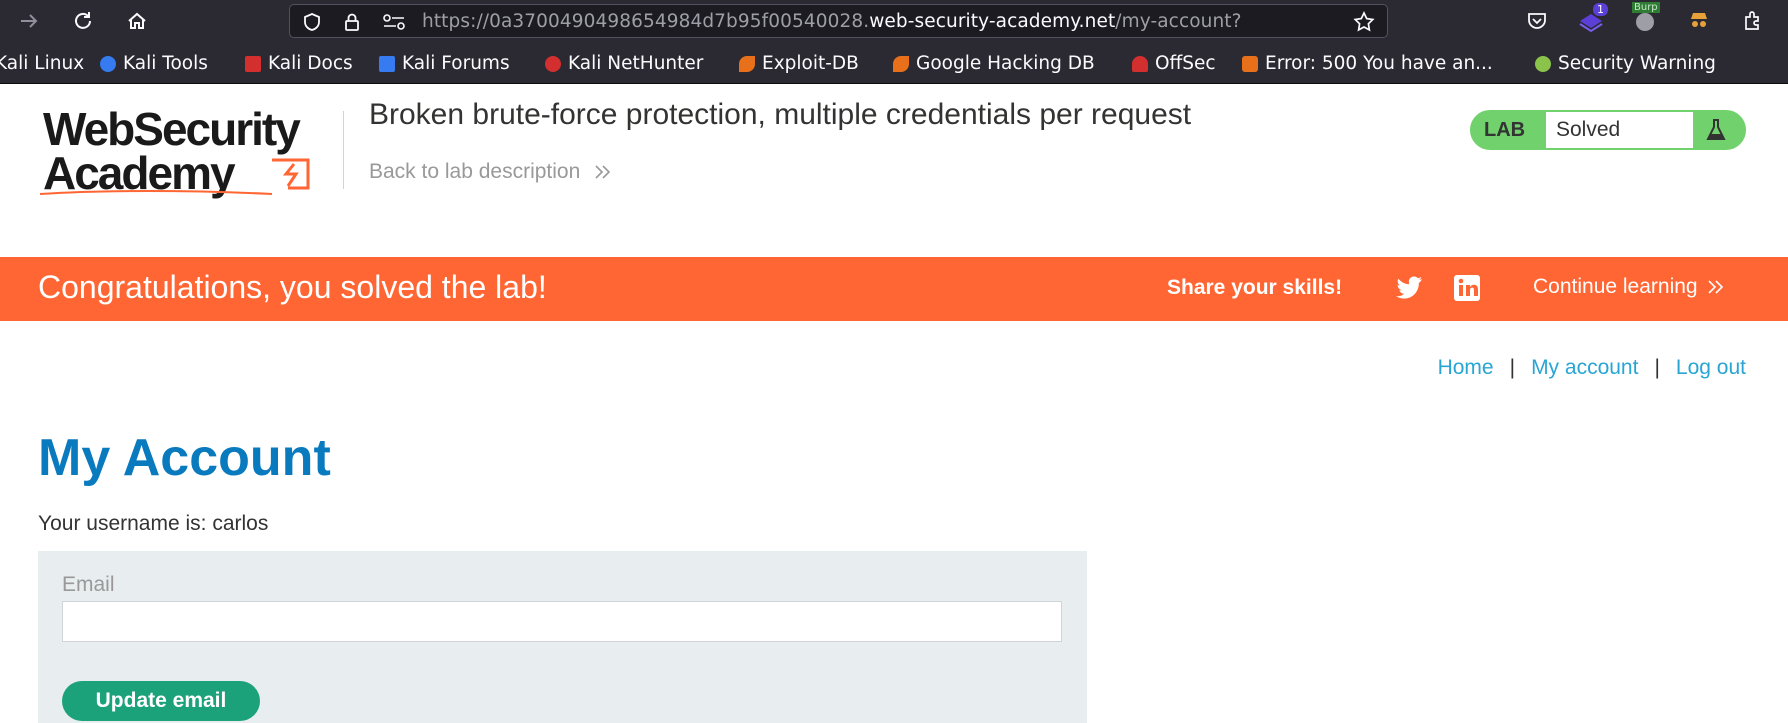 This screenshot has width=1788, height=723. I want to click on flask-icon, so click(1716, 129).